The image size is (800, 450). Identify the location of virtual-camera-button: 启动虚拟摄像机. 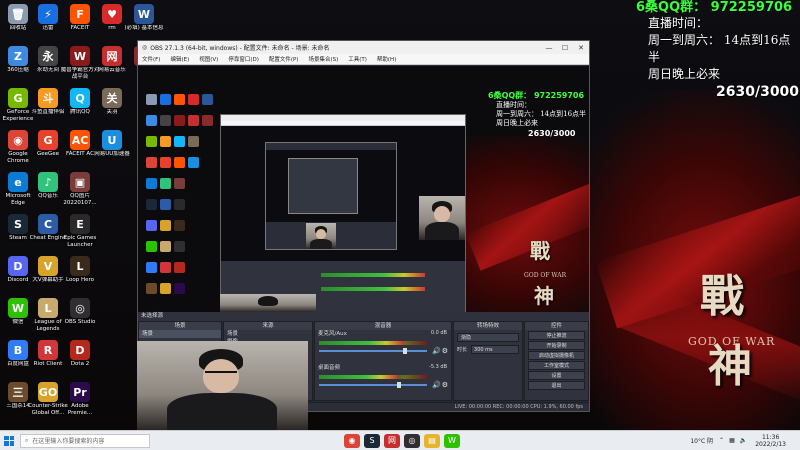
(556, 355).